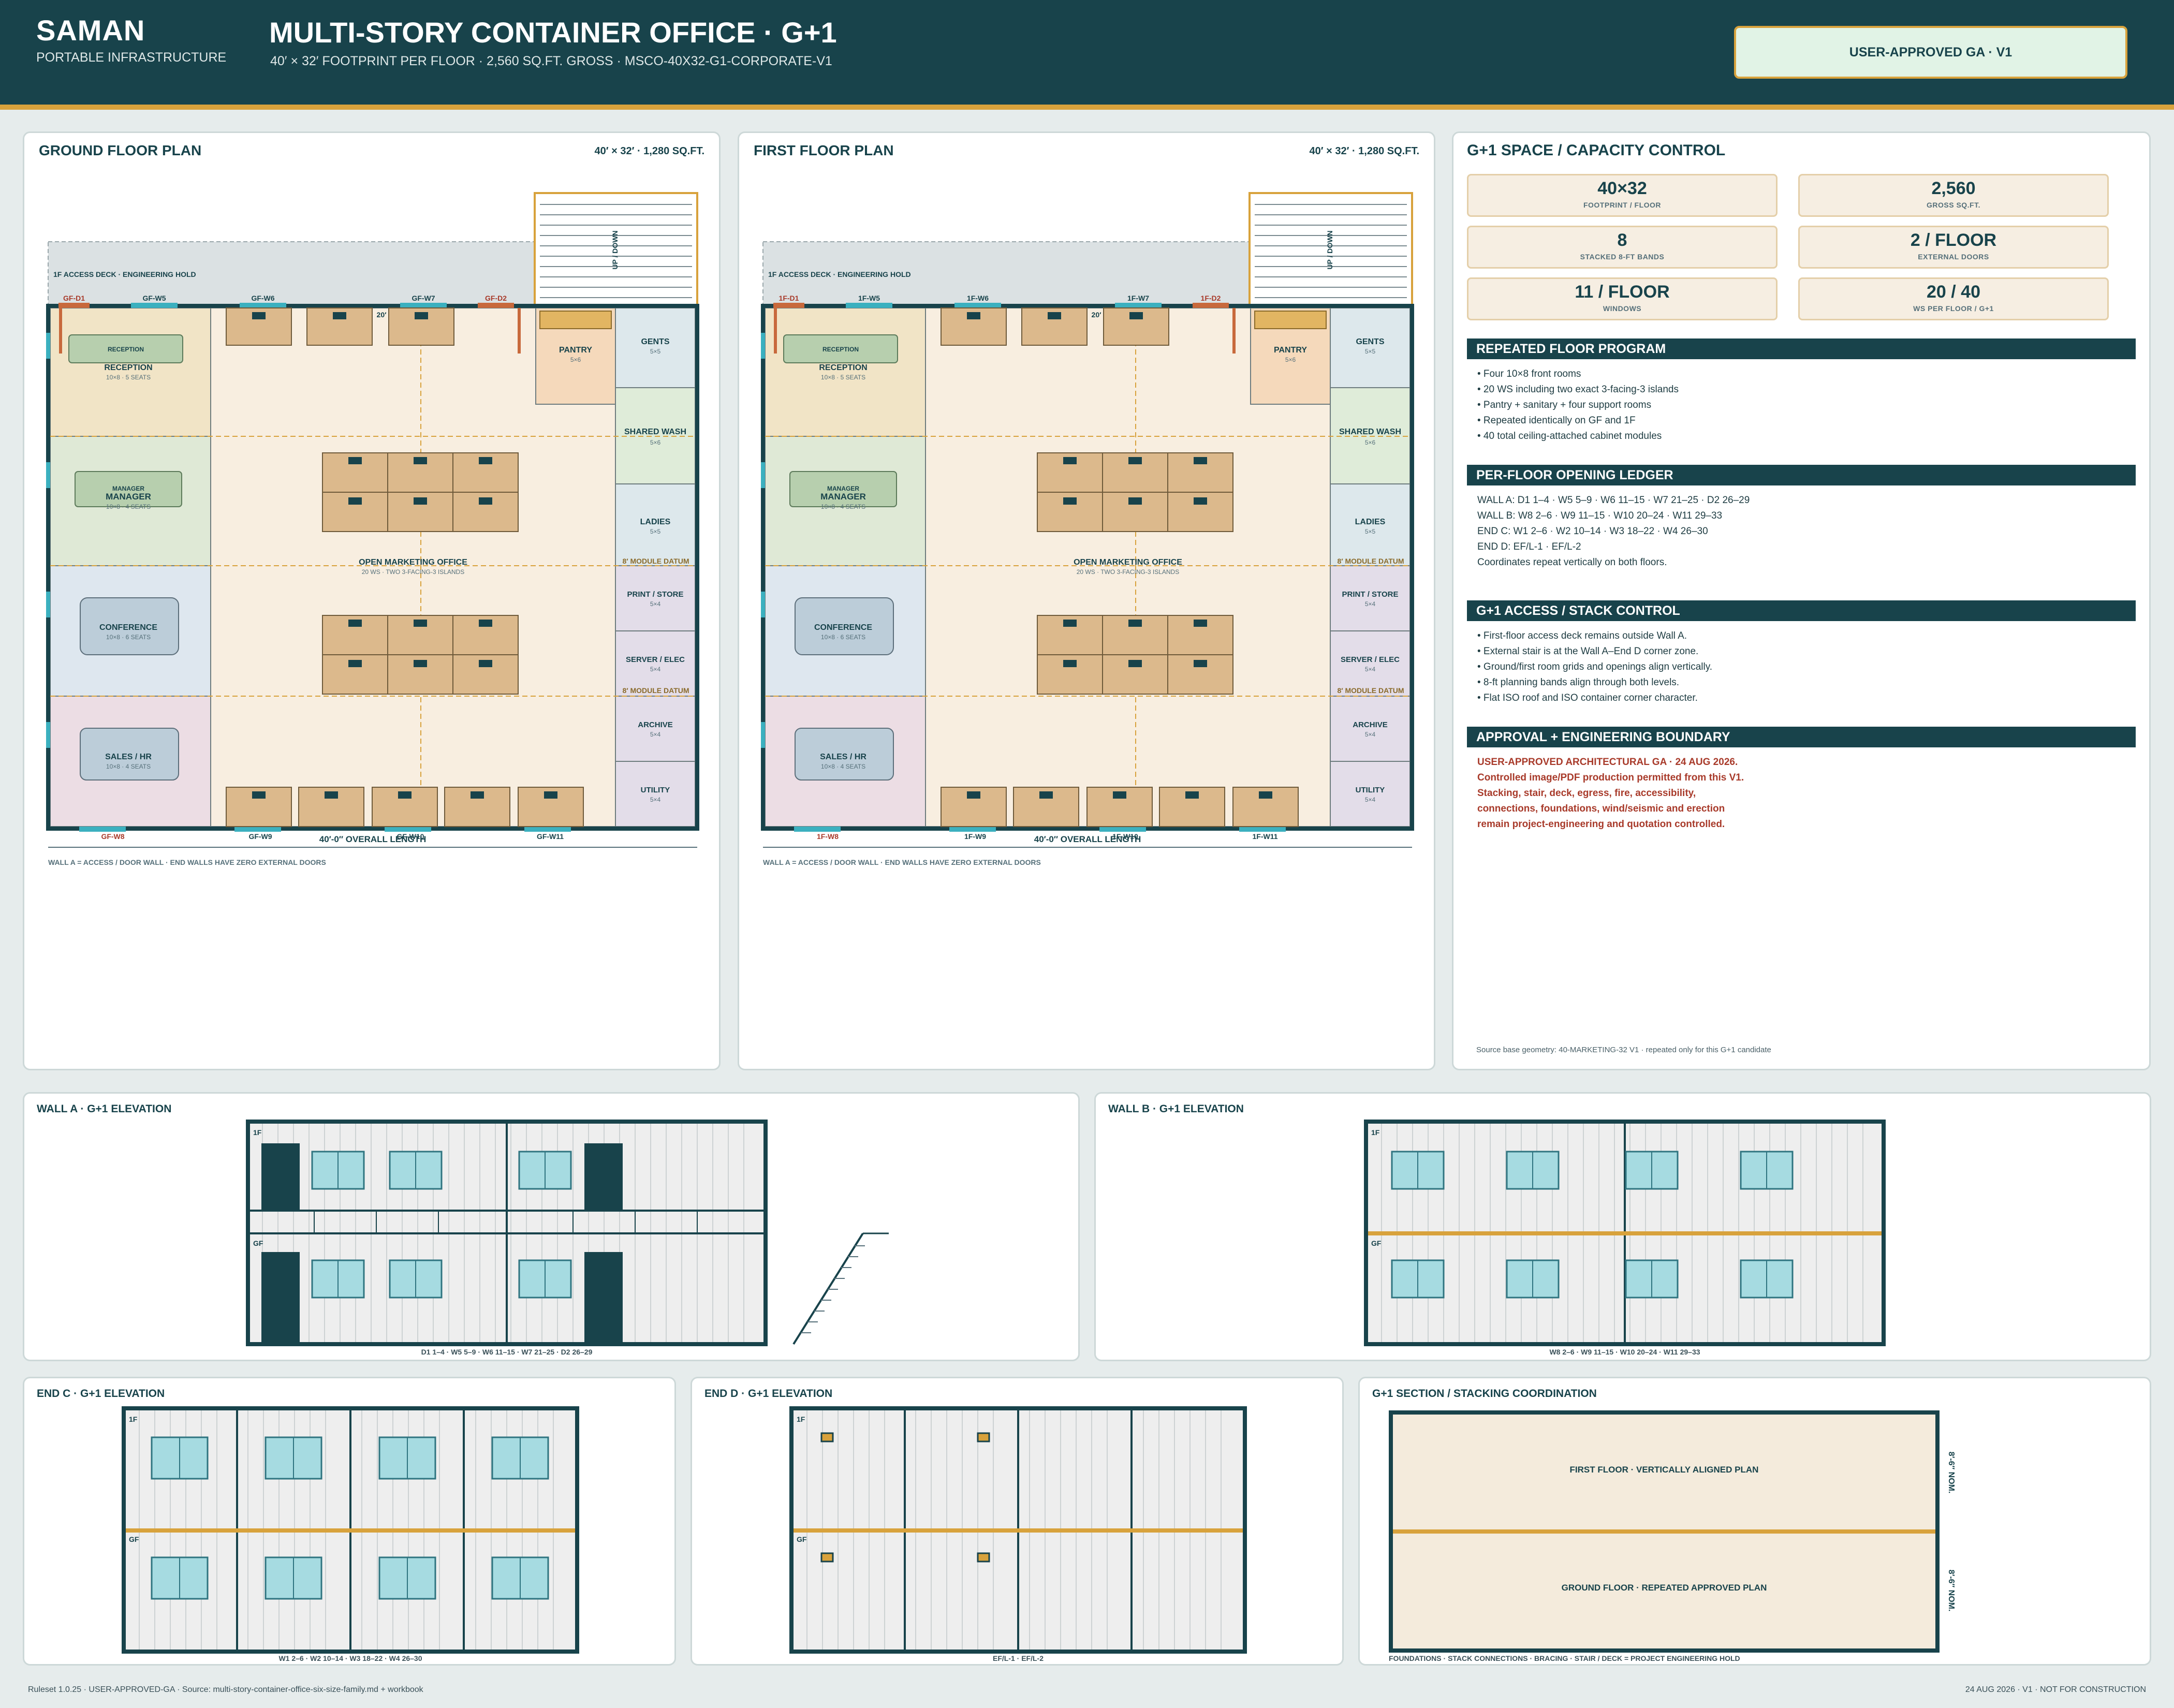  I want to click on sub-sales: 10×8 · 4 SEATS, so click(843, 766).